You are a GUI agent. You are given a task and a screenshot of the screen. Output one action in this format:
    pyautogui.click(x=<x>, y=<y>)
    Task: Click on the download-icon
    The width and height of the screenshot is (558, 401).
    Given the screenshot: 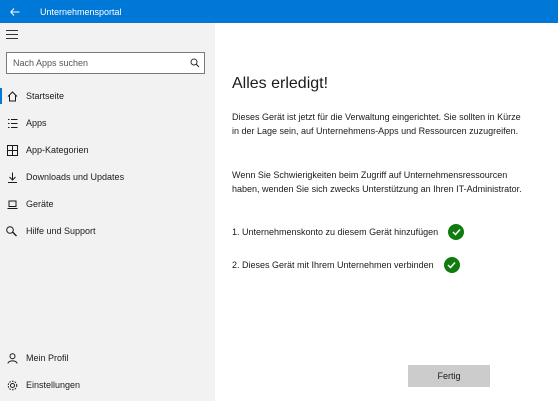 What is the action you would take?
    pyautogui.click(x=12, y=177)
    